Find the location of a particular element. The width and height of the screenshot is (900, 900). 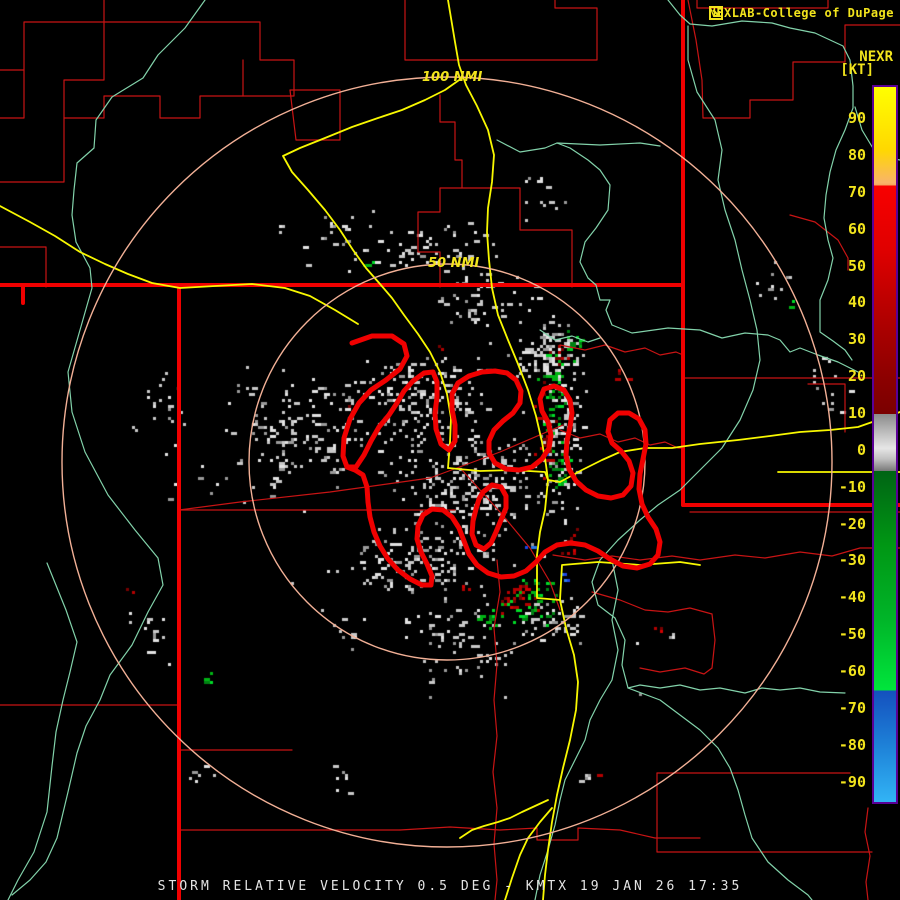

colorbar-tick-label: -40 is located at coordinates (852, 597).